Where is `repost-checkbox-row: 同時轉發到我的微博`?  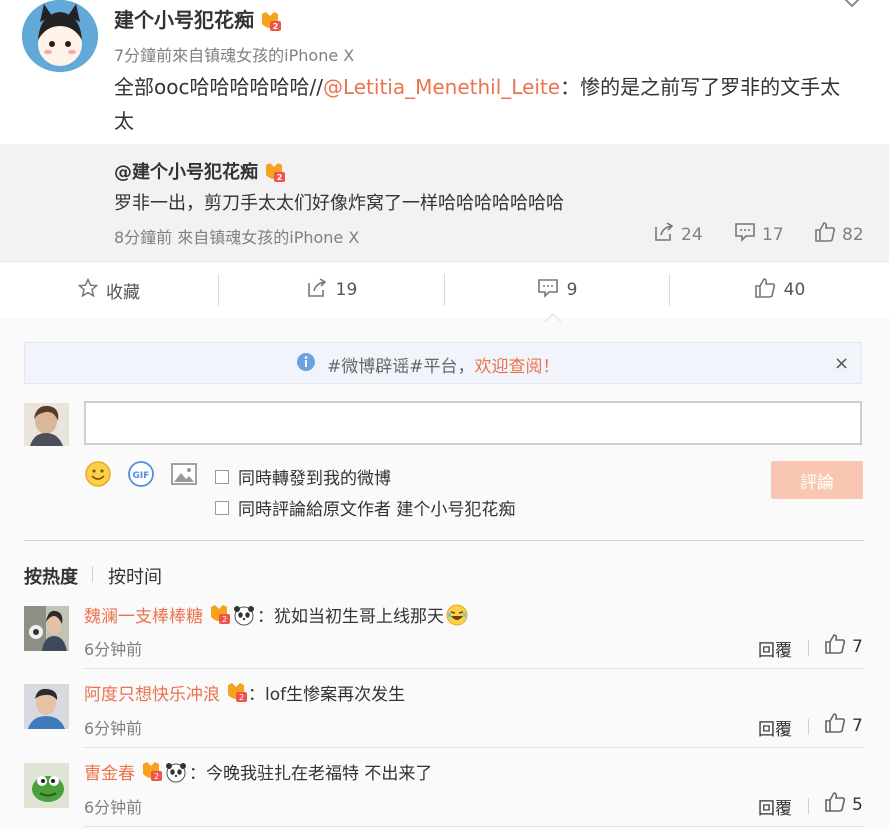
repost-checkbox-row: 同時轉發到我的微博 is located at coordinates (303, 476).